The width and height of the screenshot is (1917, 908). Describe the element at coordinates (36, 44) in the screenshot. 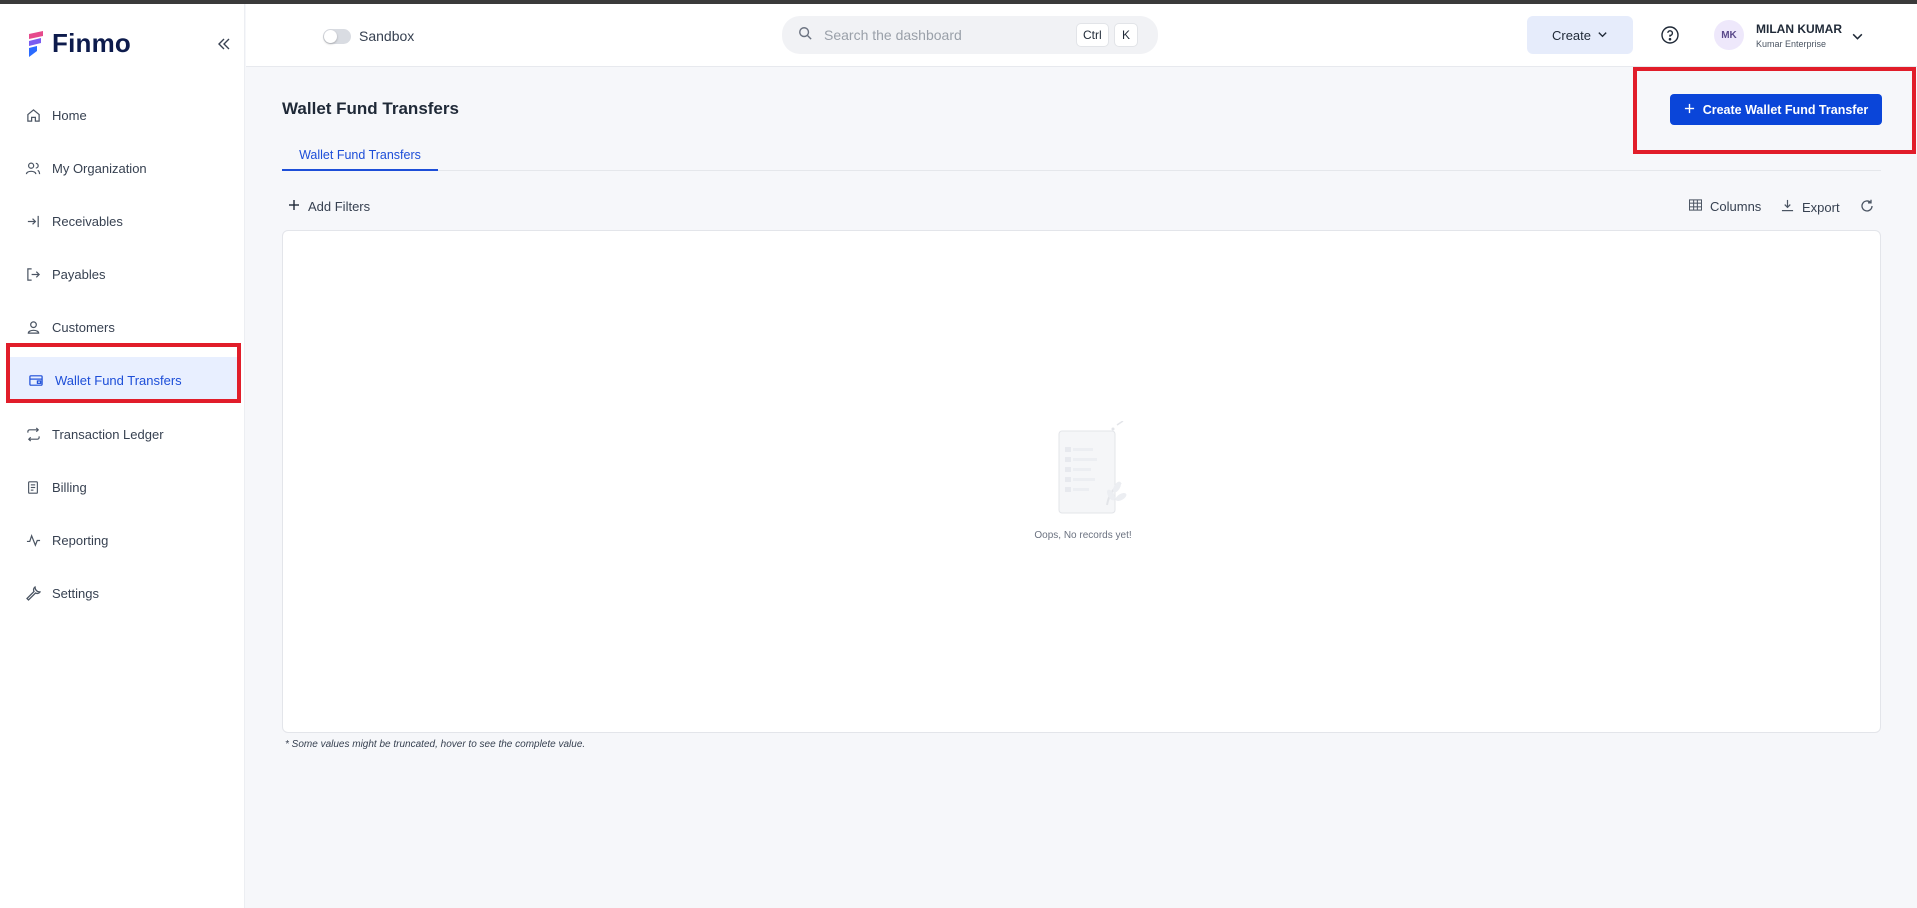

I see `finmo-logo-icon` at that location.